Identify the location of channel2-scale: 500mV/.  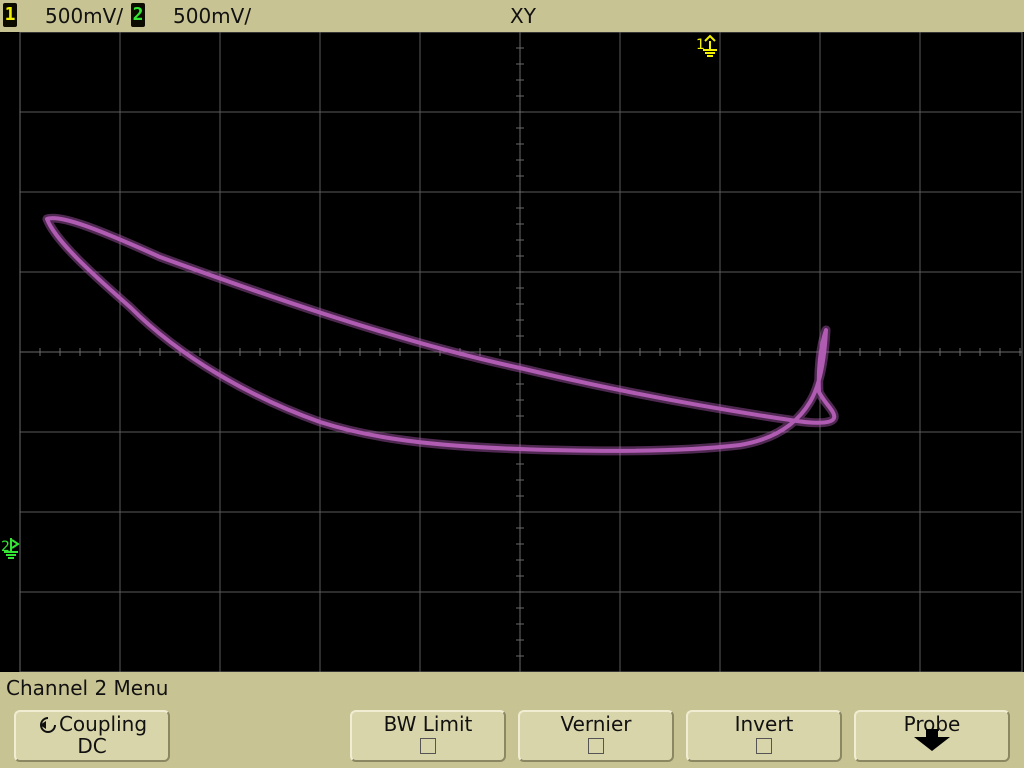
(212, 16).